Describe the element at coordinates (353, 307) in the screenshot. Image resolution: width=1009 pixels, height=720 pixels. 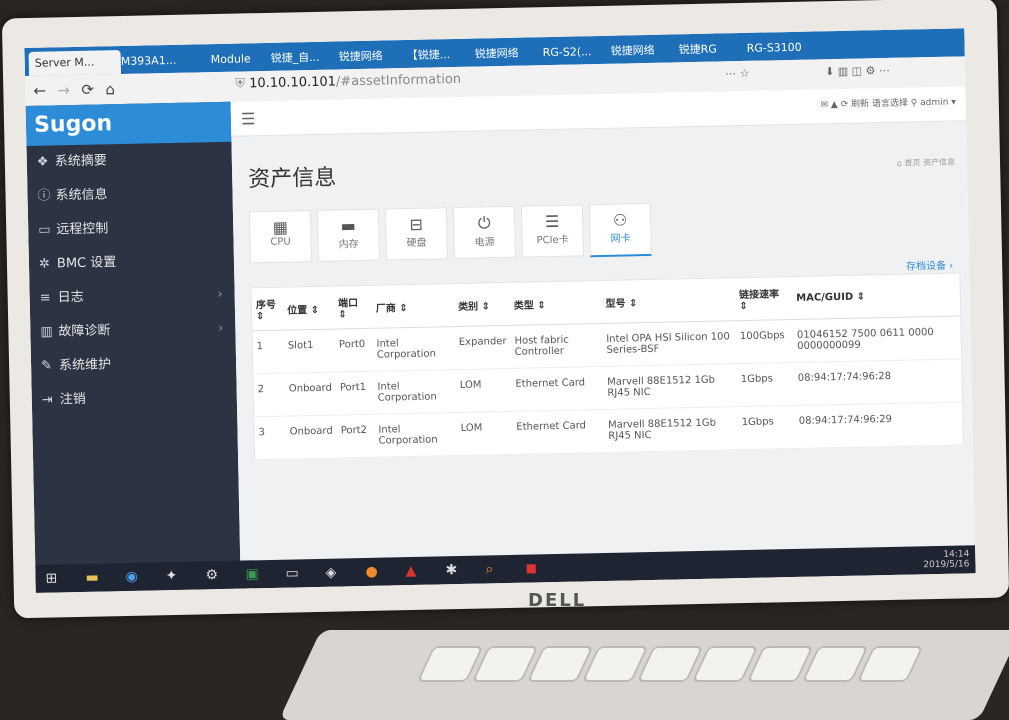
I see `col-port: 端口 ⇕` at that location.